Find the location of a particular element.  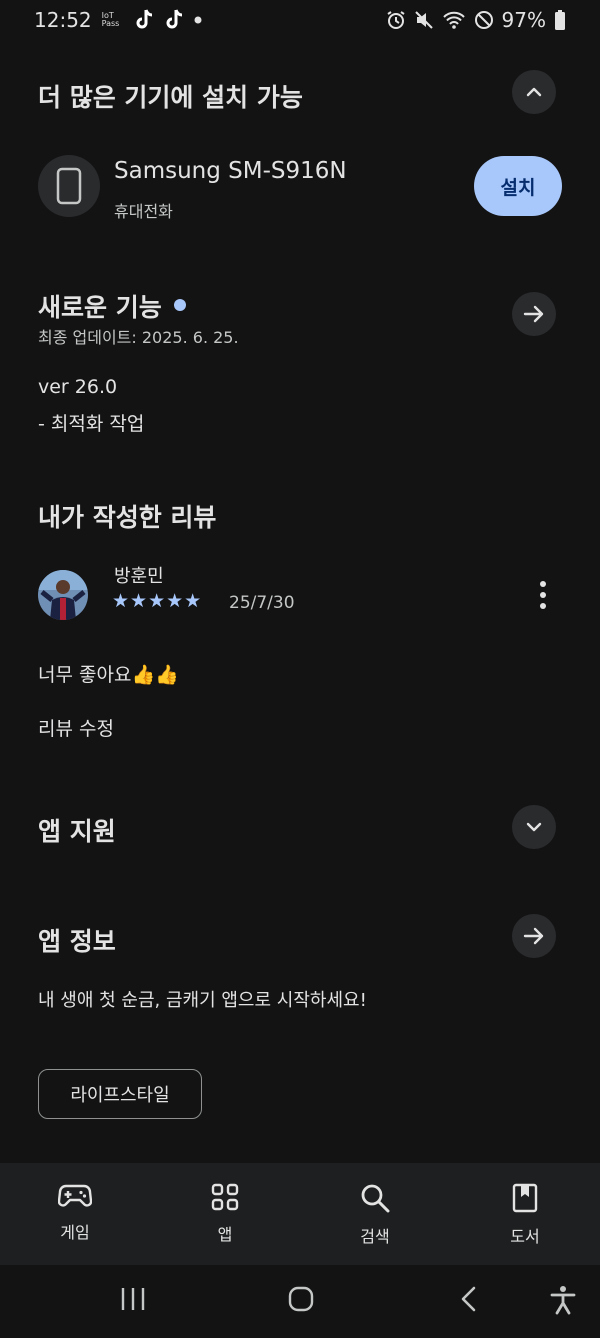

status-time: 12:52 is located at coordinates (63, 20).